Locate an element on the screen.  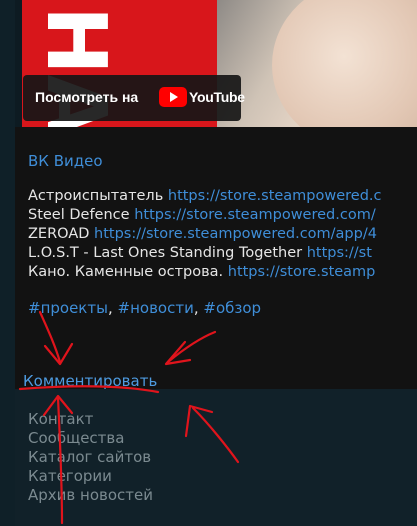
game-name: ZEROAD is located at coordinates (59, 234).